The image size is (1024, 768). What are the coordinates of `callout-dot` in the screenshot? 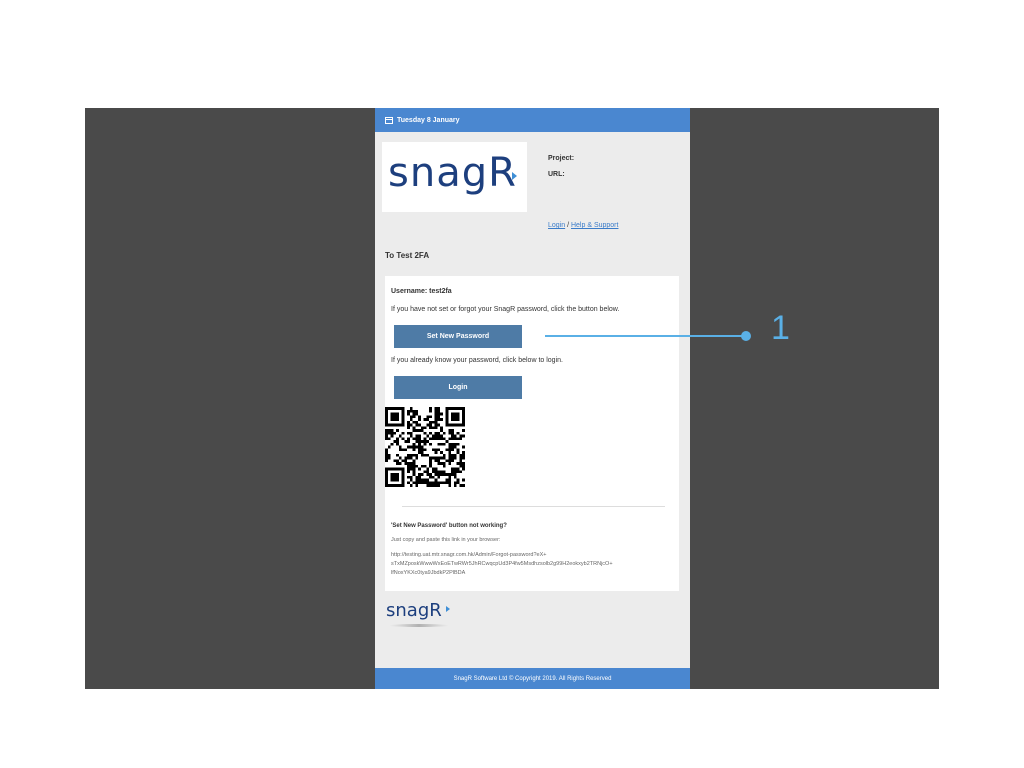 It's located at (746, 336).